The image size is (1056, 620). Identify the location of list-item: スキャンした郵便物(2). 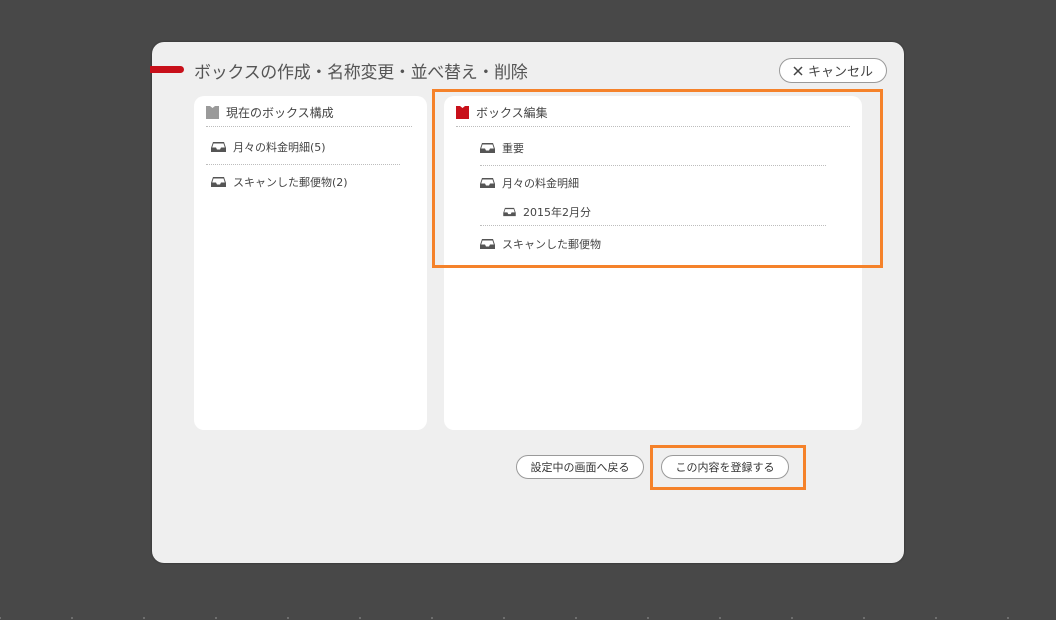
(279, 182).